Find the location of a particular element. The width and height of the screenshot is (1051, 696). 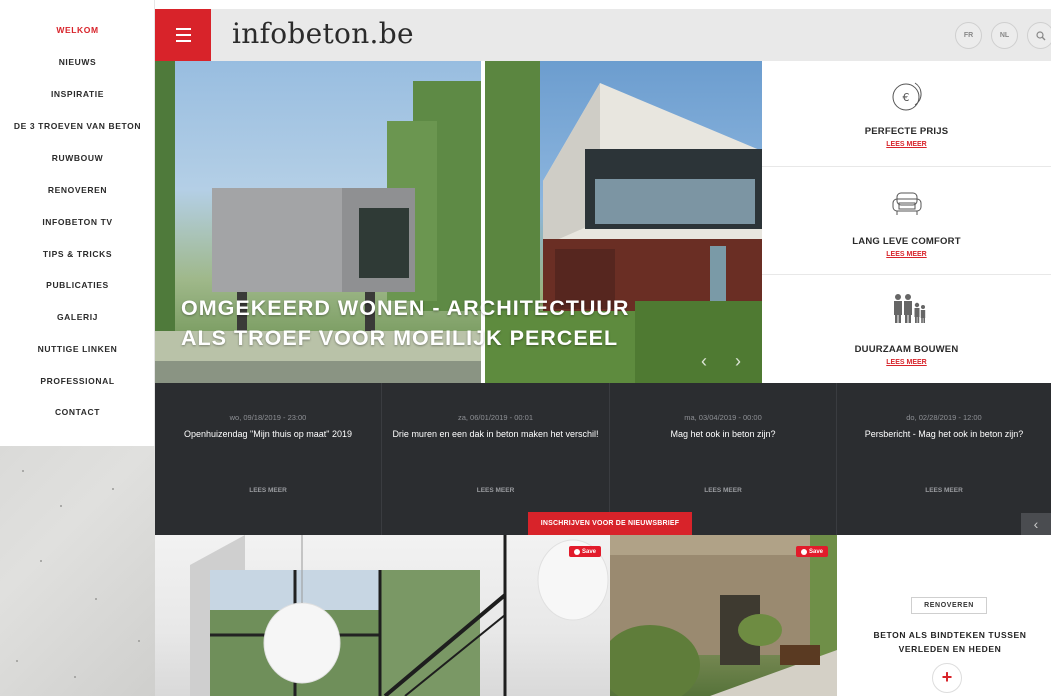

sidebar-item-contact: CONTACT is located at coordinates (77, 412).